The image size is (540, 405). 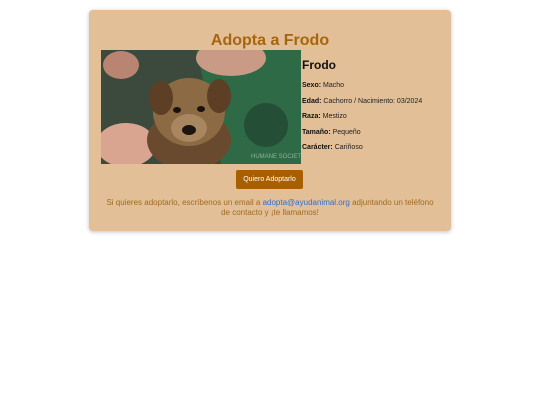 What do you see at coordinates (317, 147) in the screenshot?
I see `detail-label: Carácter:` at bounding box center [317, 147].